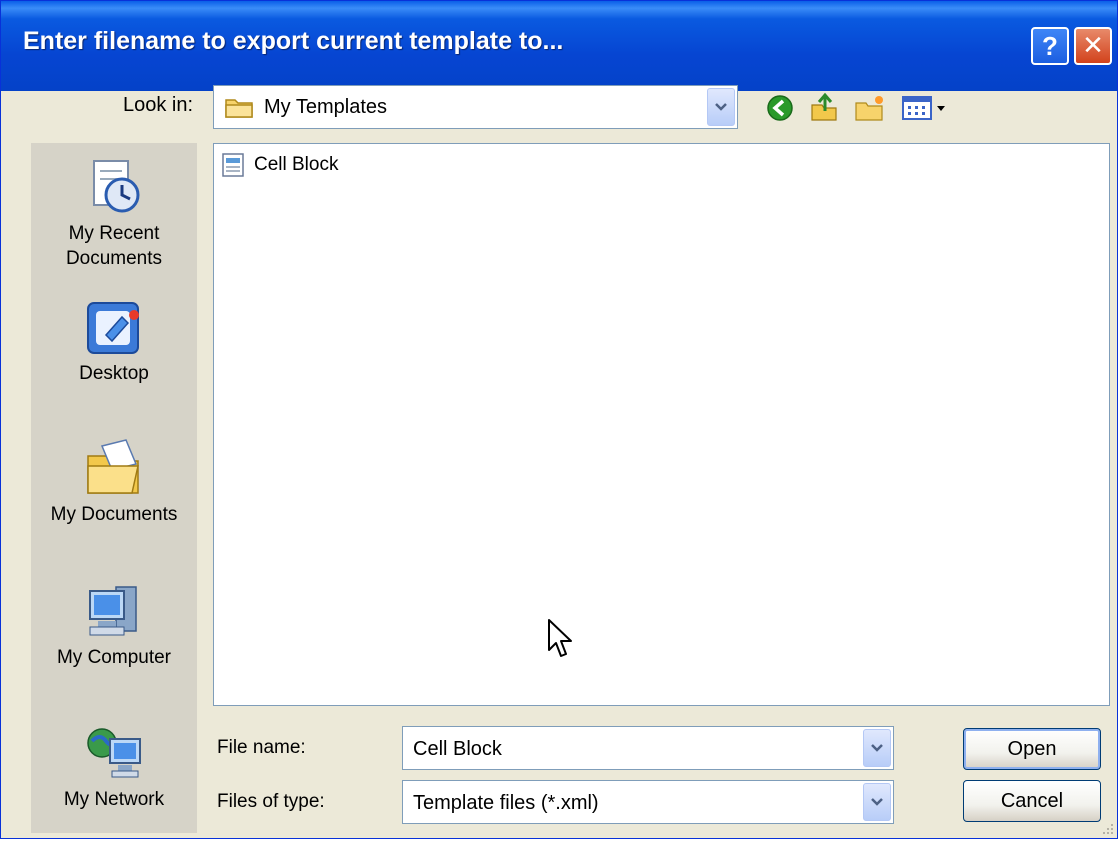  I want to click on folder-icon, so click(239, 109).